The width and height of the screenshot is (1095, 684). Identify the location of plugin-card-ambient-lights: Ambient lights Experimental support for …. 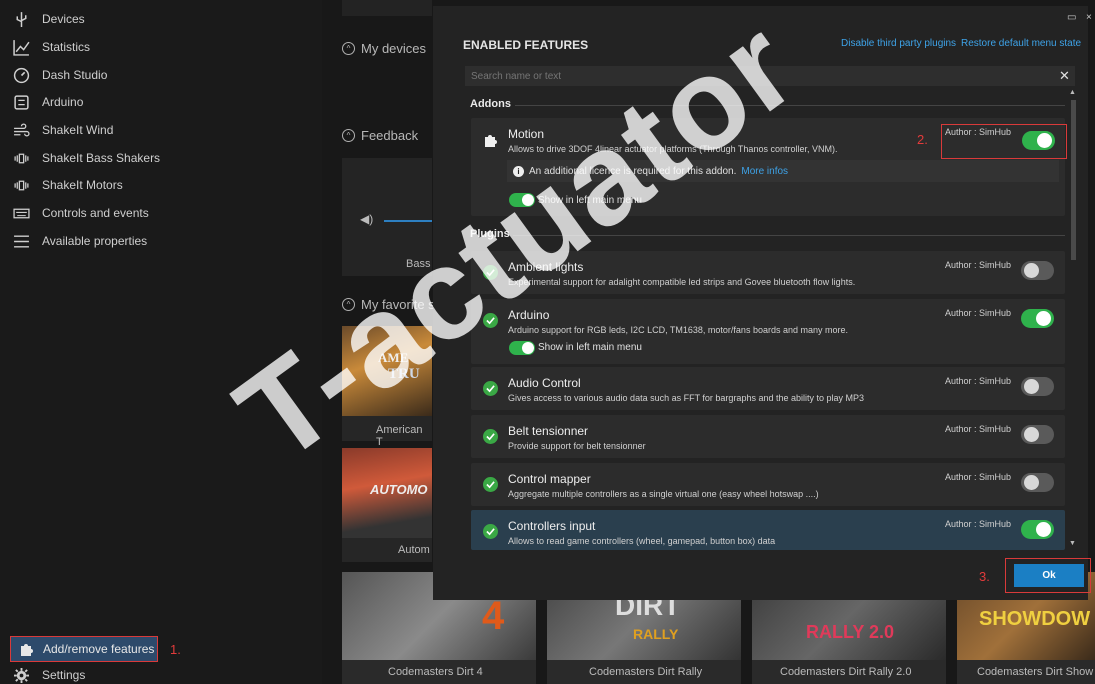
(768, 272).